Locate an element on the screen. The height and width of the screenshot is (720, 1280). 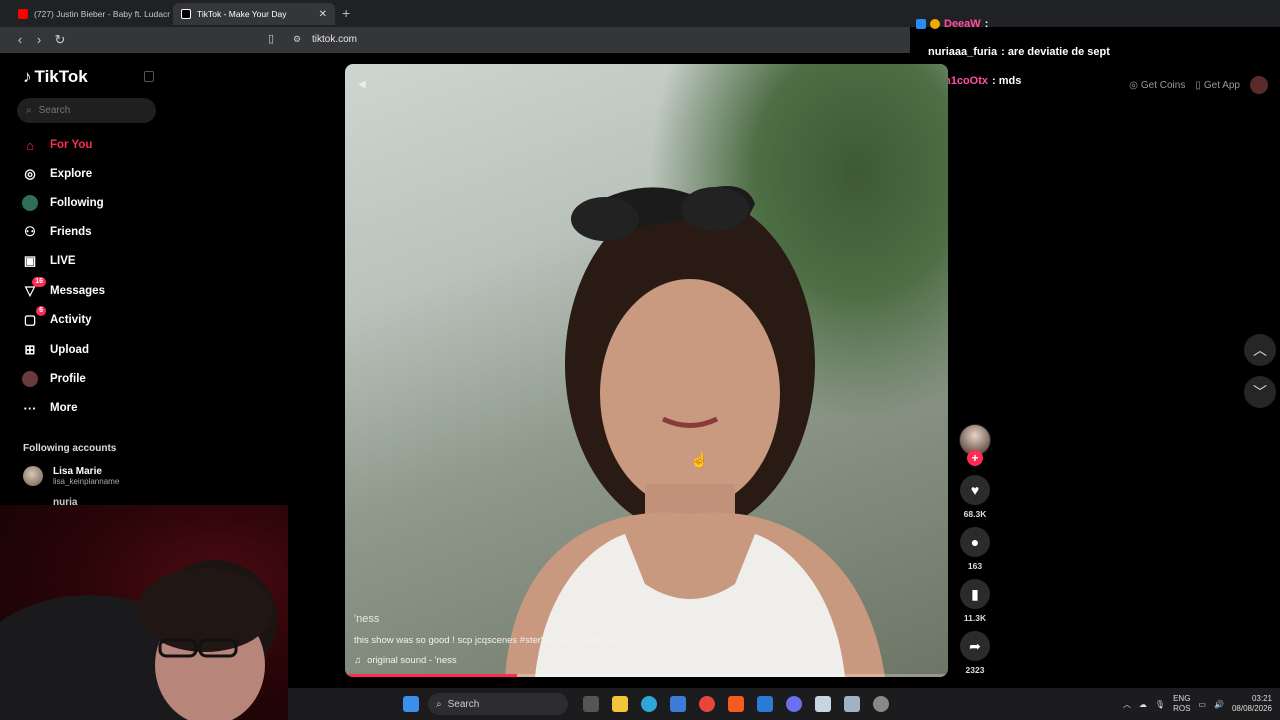
user-avatar is located at coordinates (1259, 85).